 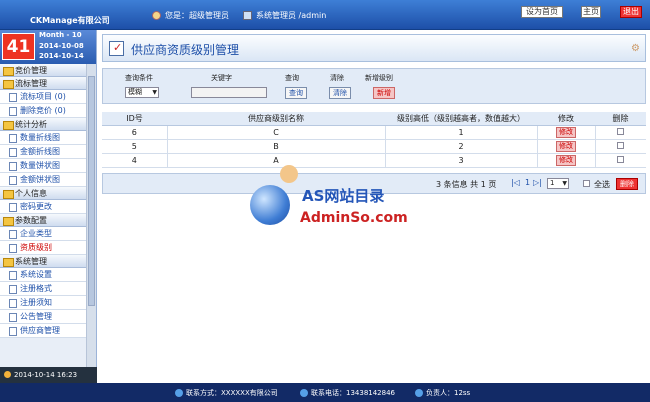 What do you see at coordinates (48, 375) in the screenshot?
I see `clock: 2014-10-14 16:23` at bounding box center [48, 375].